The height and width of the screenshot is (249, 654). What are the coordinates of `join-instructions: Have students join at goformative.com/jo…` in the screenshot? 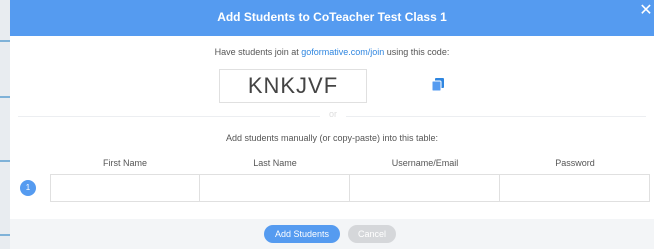 It's located at (332, 52).